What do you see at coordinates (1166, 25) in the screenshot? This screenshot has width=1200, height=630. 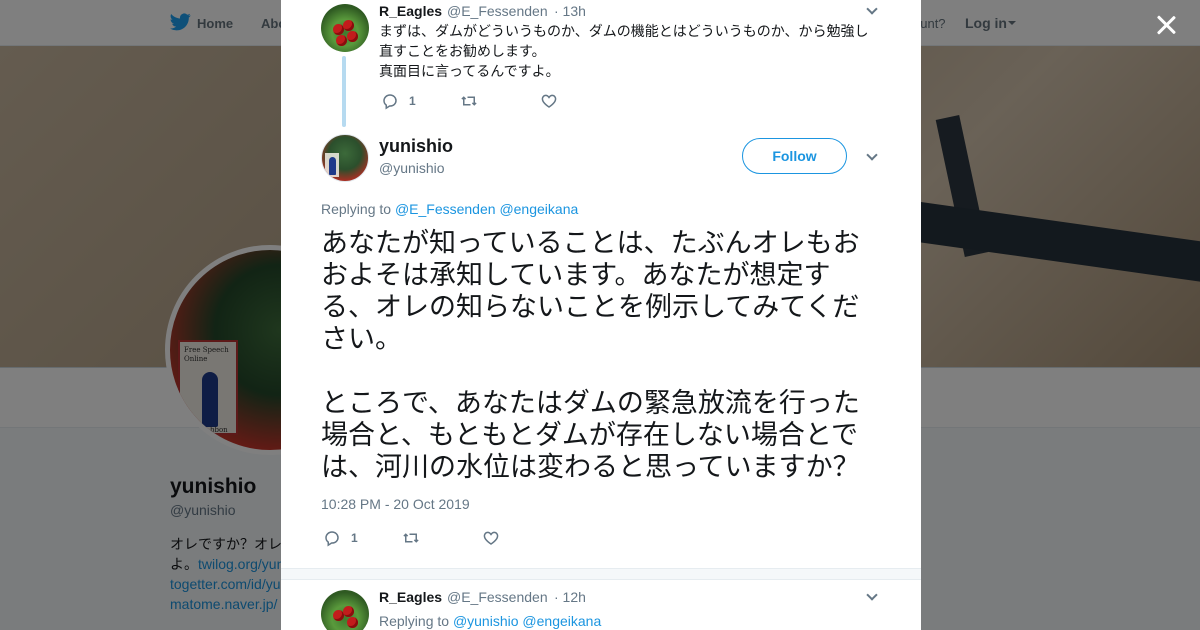 I see `close-icon` at bounding box center [1166, 25].